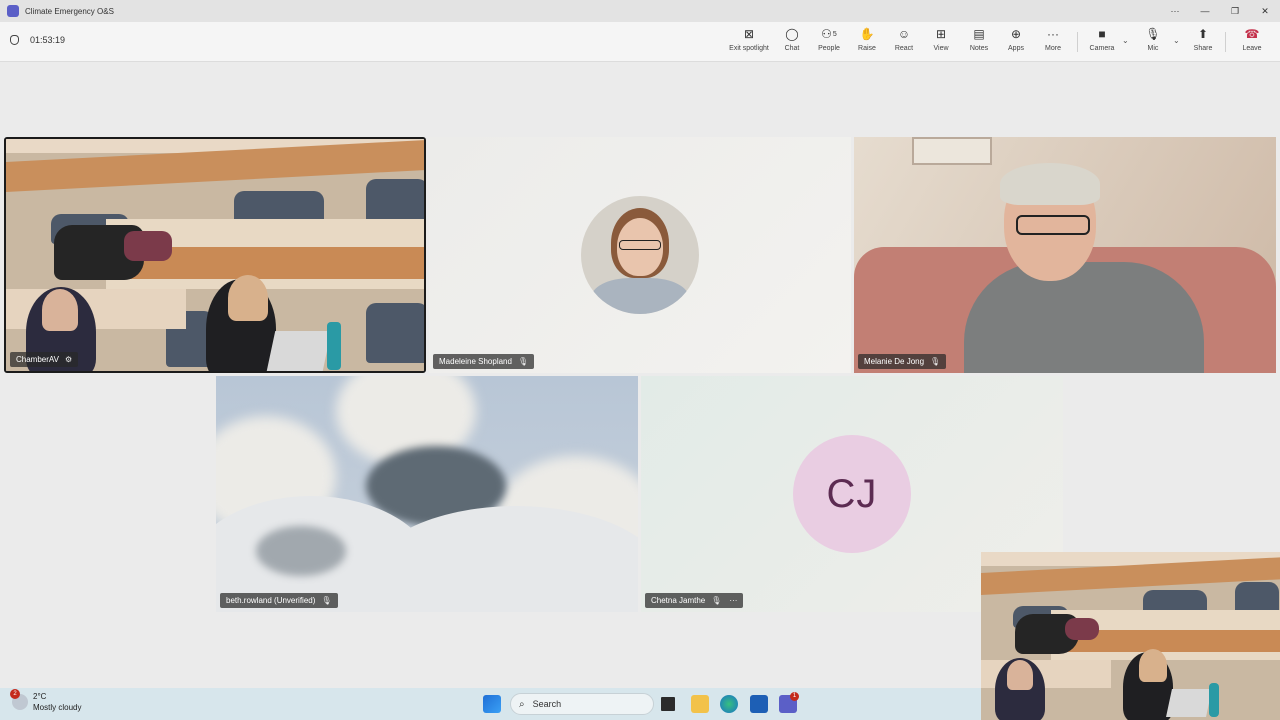  What do you see at coordinates (749, 34) in the screenshot?
I see `exit-spotlight-icon: ⊠` at bounding box center [749, 34].